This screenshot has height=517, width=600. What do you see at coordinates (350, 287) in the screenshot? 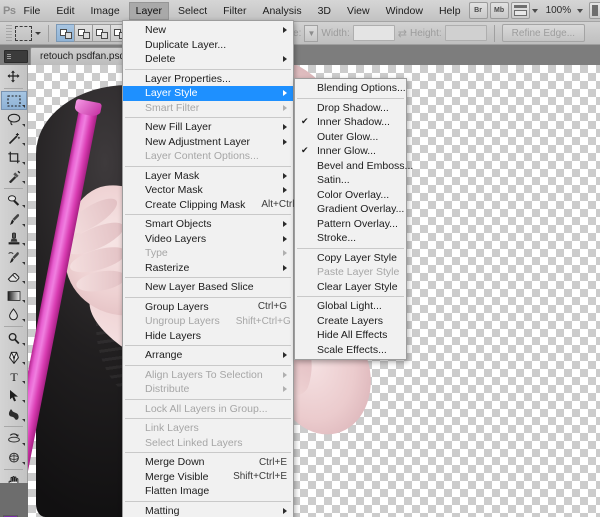
I see `menu-item-clear-layer-style: Clear Layer Style` at bounding box center [350, 287].